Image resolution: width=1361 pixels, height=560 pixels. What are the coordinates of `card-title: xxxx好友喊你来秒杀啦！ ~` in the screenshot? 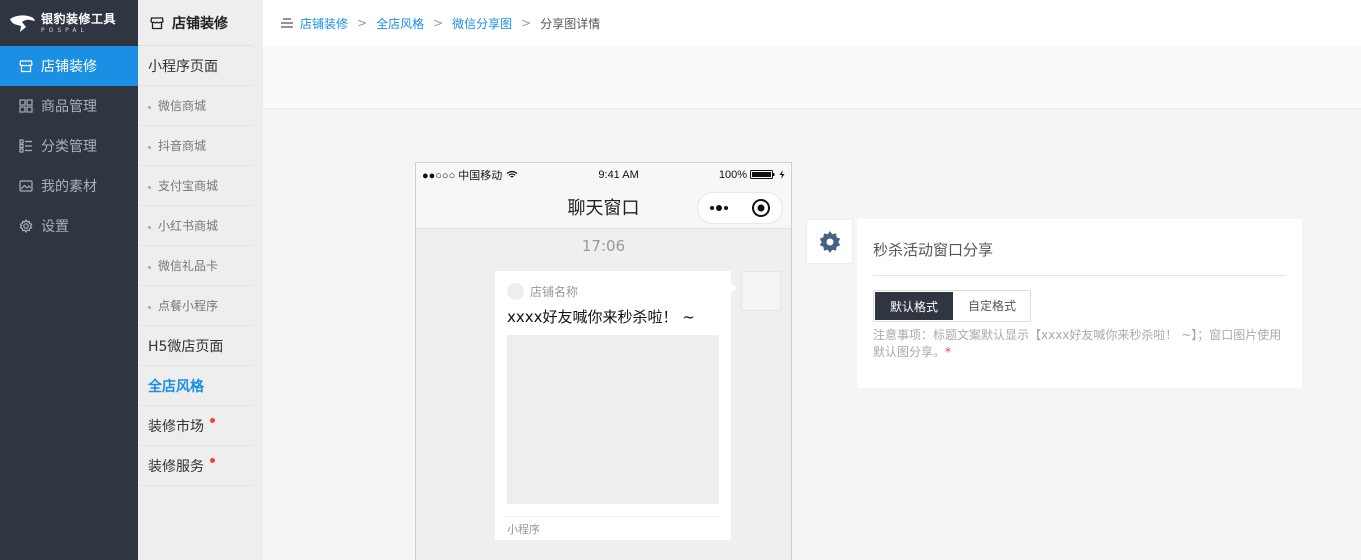 It's located at (601, 317).